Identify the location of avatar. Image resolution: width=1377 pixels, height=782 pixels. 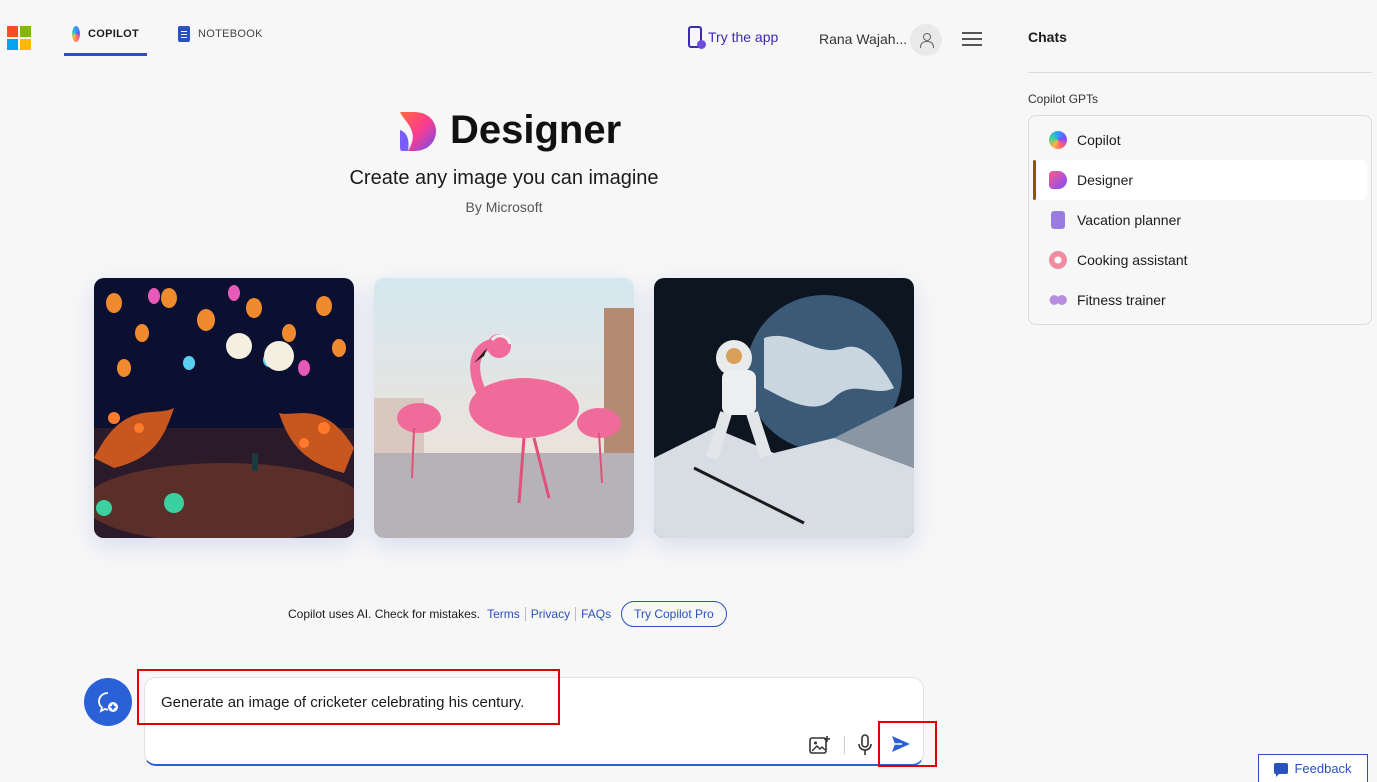
(926, 40).